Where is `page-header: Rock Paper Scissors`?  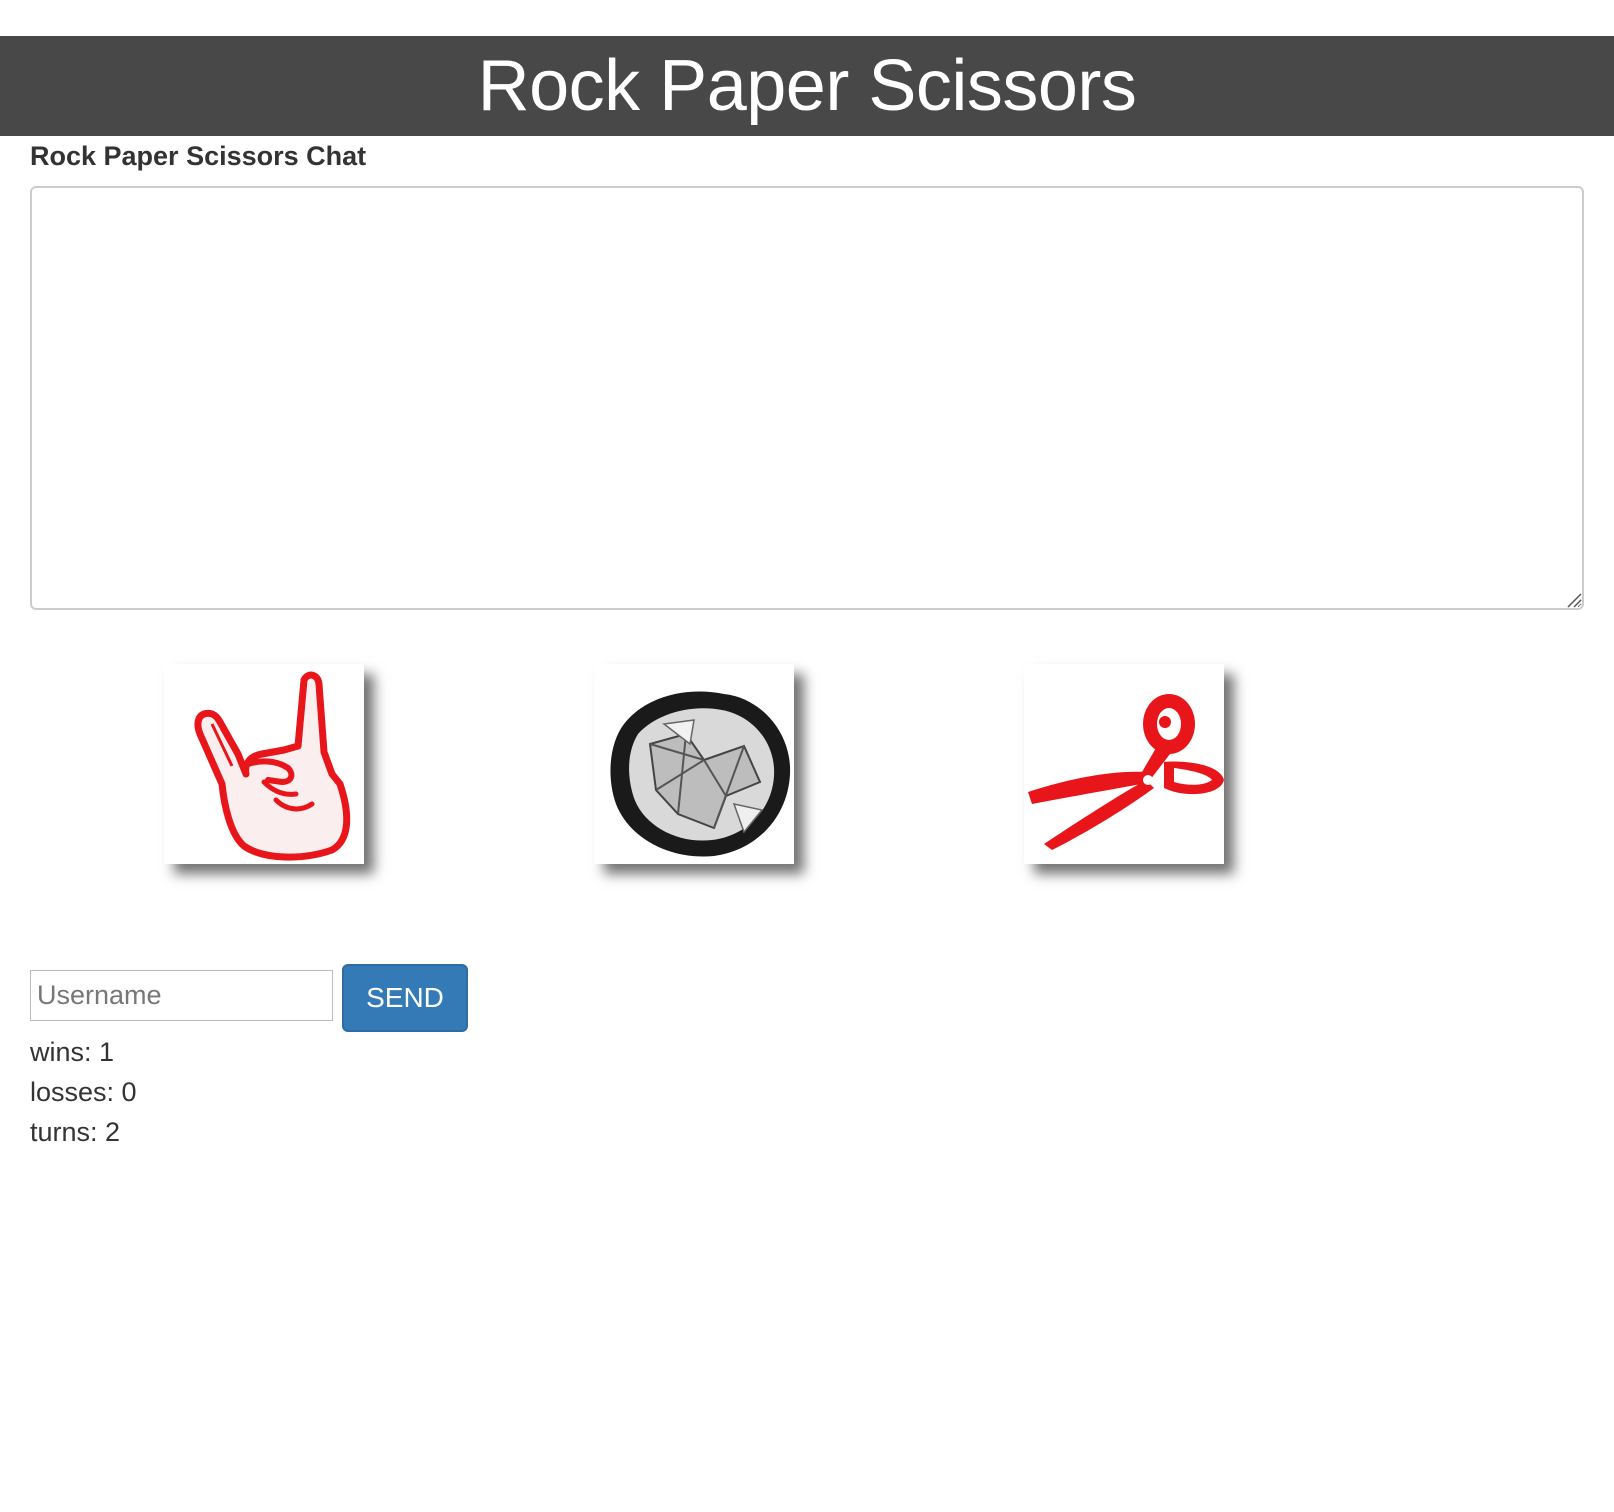
page-header: Rock Paper Scissors is located at coordinates (807, 86).